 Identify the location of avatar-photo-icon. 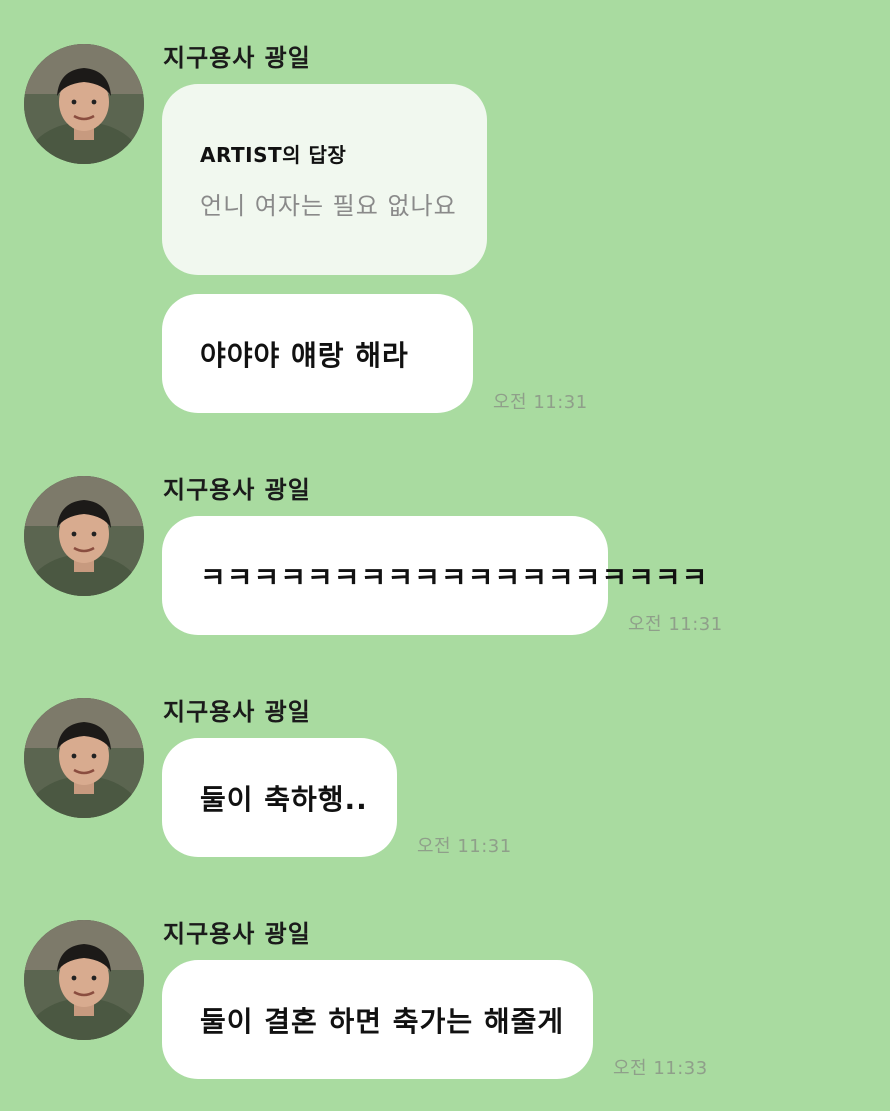
(84, 980).